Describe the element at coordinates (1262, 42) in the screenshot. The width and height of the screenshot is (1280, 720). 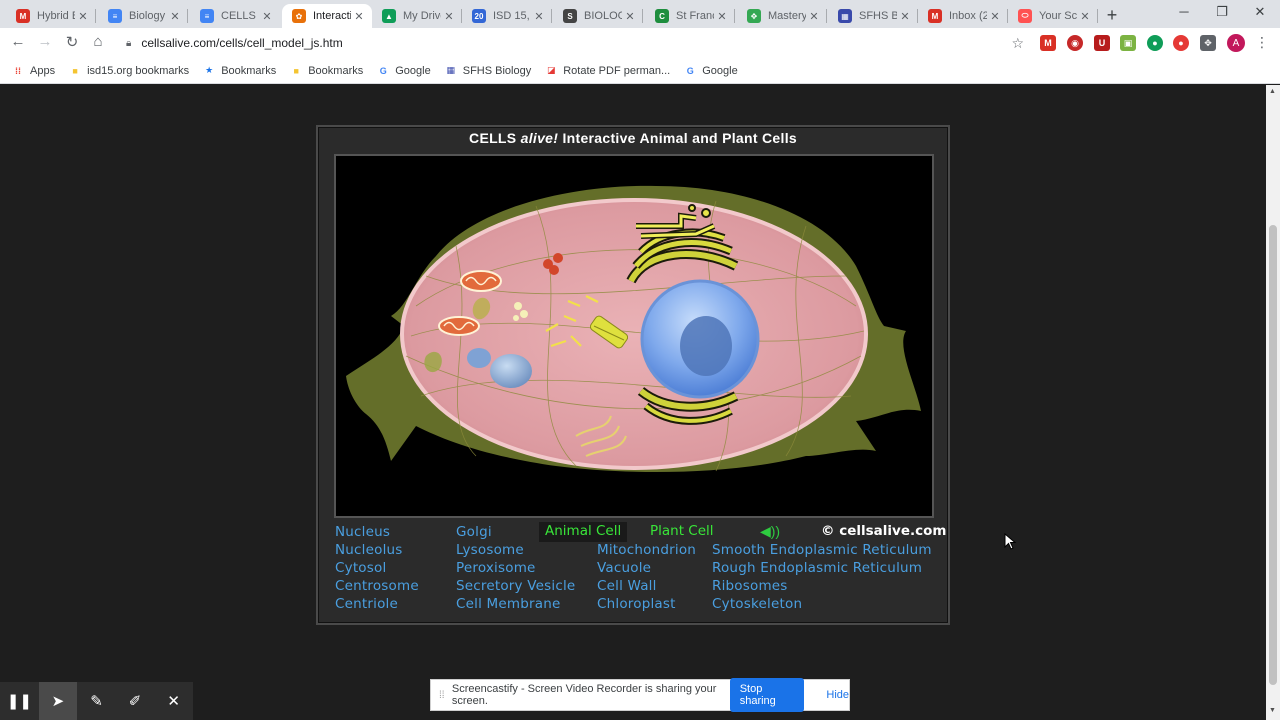
I see `menu-icon: ⋮` at that location.